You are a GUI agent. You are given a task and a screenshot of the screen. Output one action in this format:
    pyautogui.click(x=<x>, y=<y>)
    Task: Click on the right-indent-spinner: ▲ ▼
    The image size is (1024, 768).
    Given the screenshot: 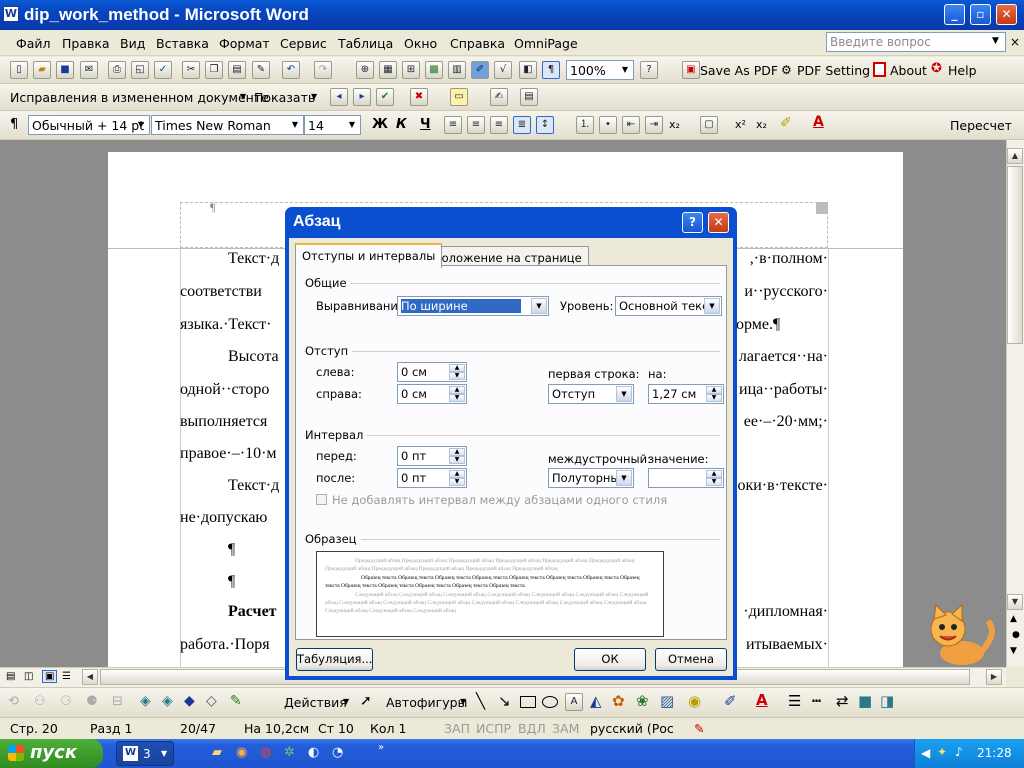 What is the action you would take?
    pyautogui.click(x=457, y=394)
    